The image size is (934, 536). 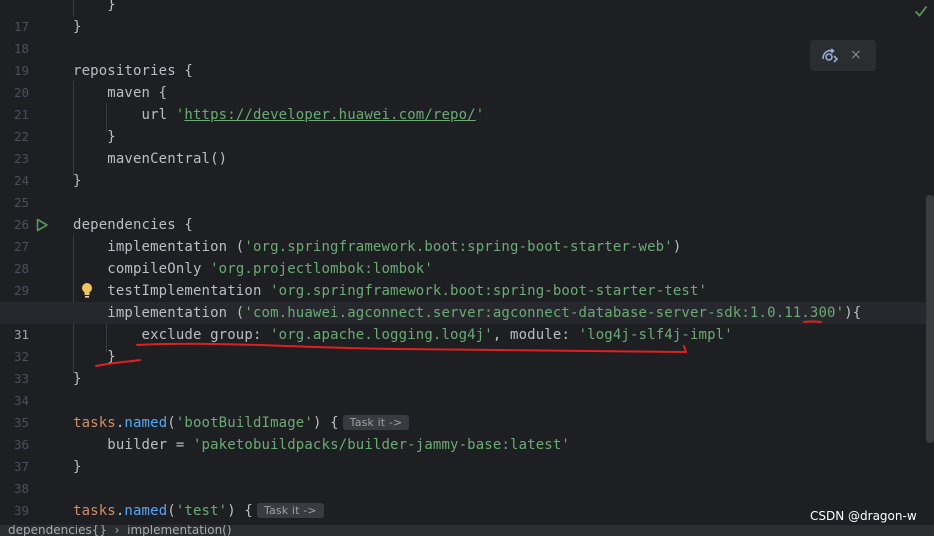 What do you see at coordinates (467, 530) in the screenshot?
I see `breadcrumb-bar: dependencies{} › implementation()` at bounding box center [467, 530].